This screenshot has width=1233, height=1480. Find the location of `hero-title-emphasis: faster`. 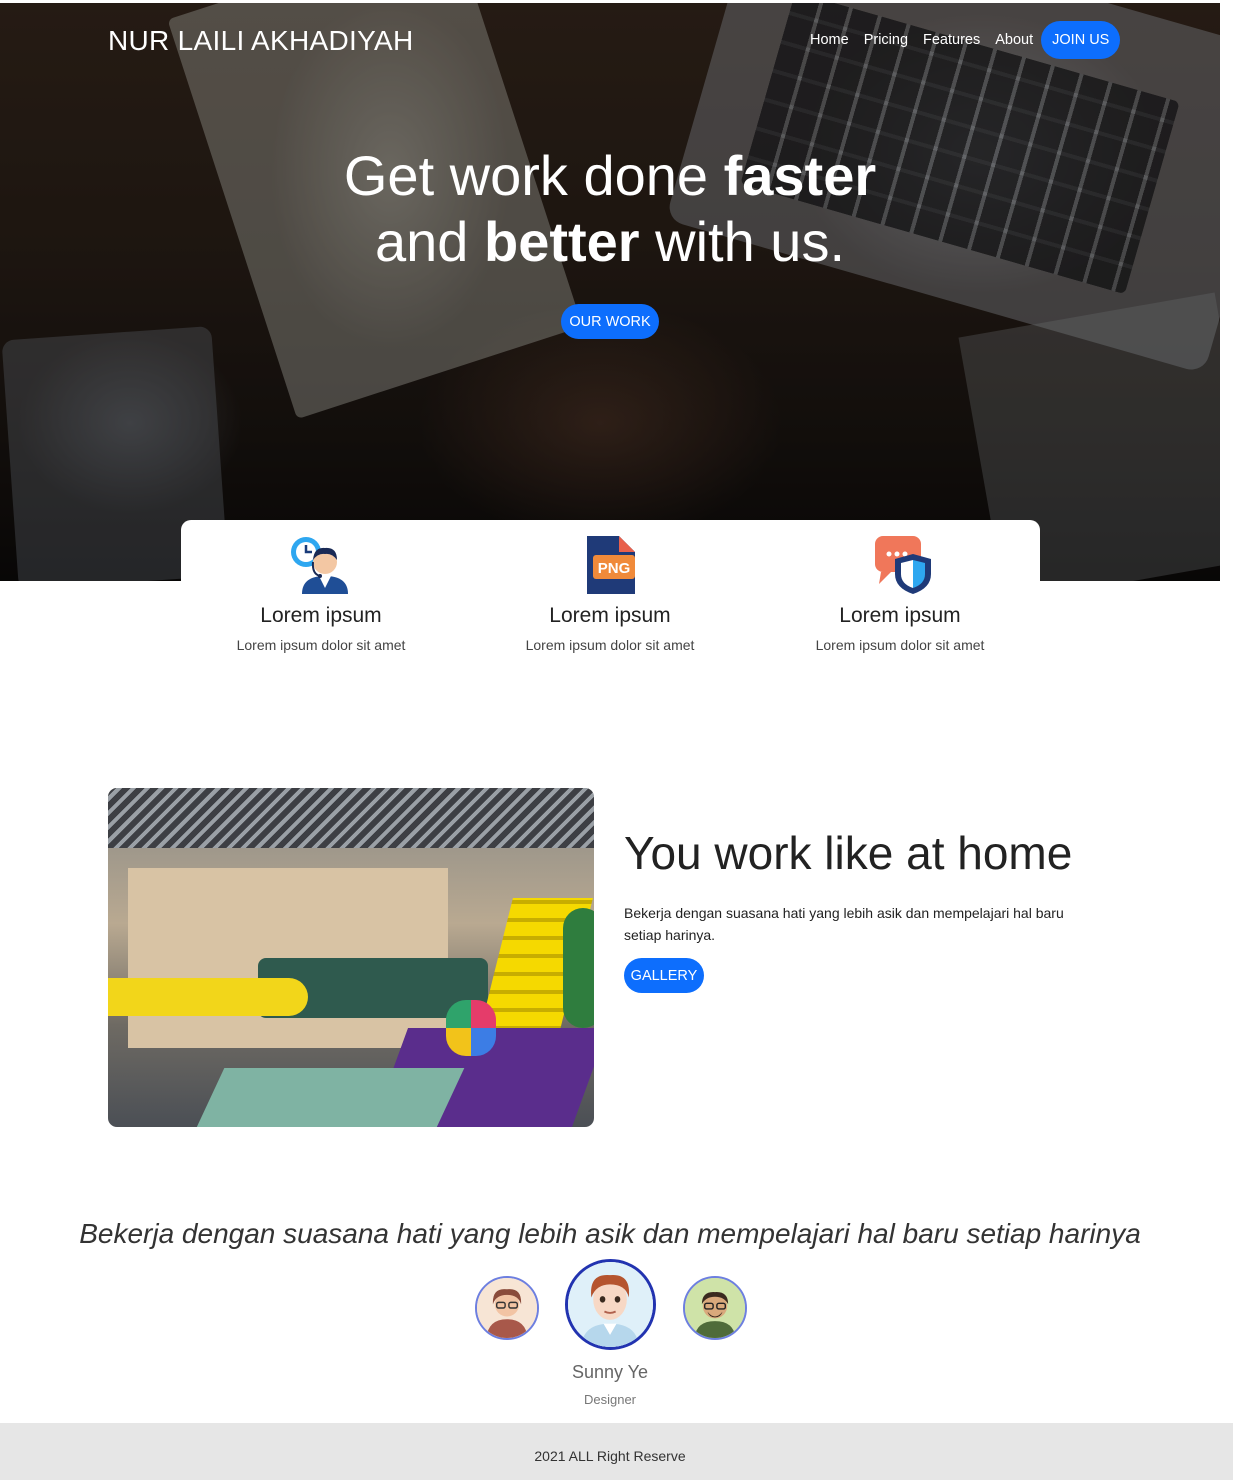

hero-title-emphasis: faster is located at coordinates (800, 175).